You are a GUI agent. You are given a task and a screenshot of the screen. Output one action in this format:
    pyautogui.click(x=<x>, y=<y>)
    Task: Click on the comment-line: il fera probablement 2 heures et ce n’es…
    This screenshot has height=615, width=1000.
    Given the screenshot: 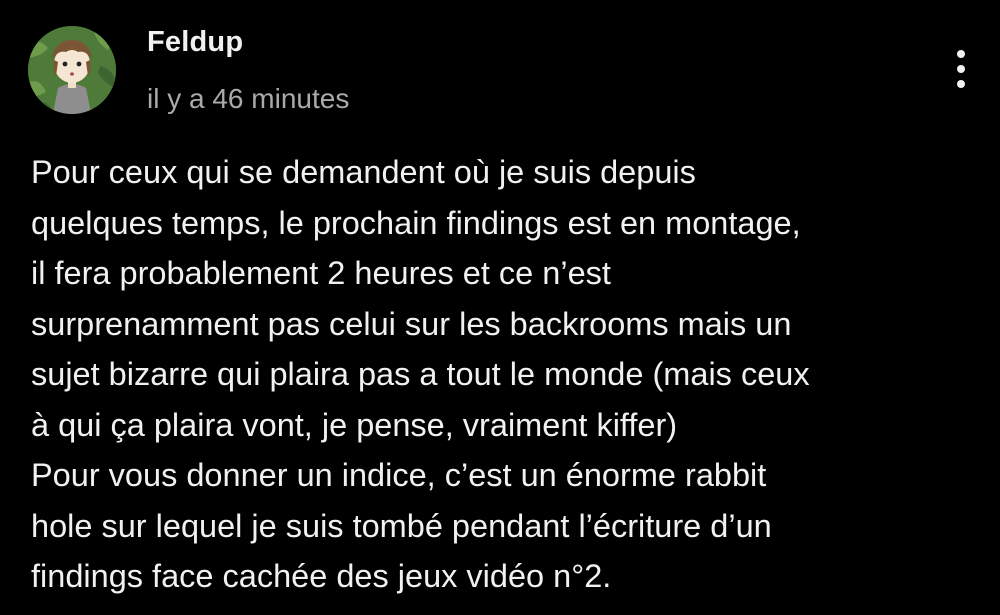 What is the action you would take?
    pyautogui.click(x=321, y=273)
    